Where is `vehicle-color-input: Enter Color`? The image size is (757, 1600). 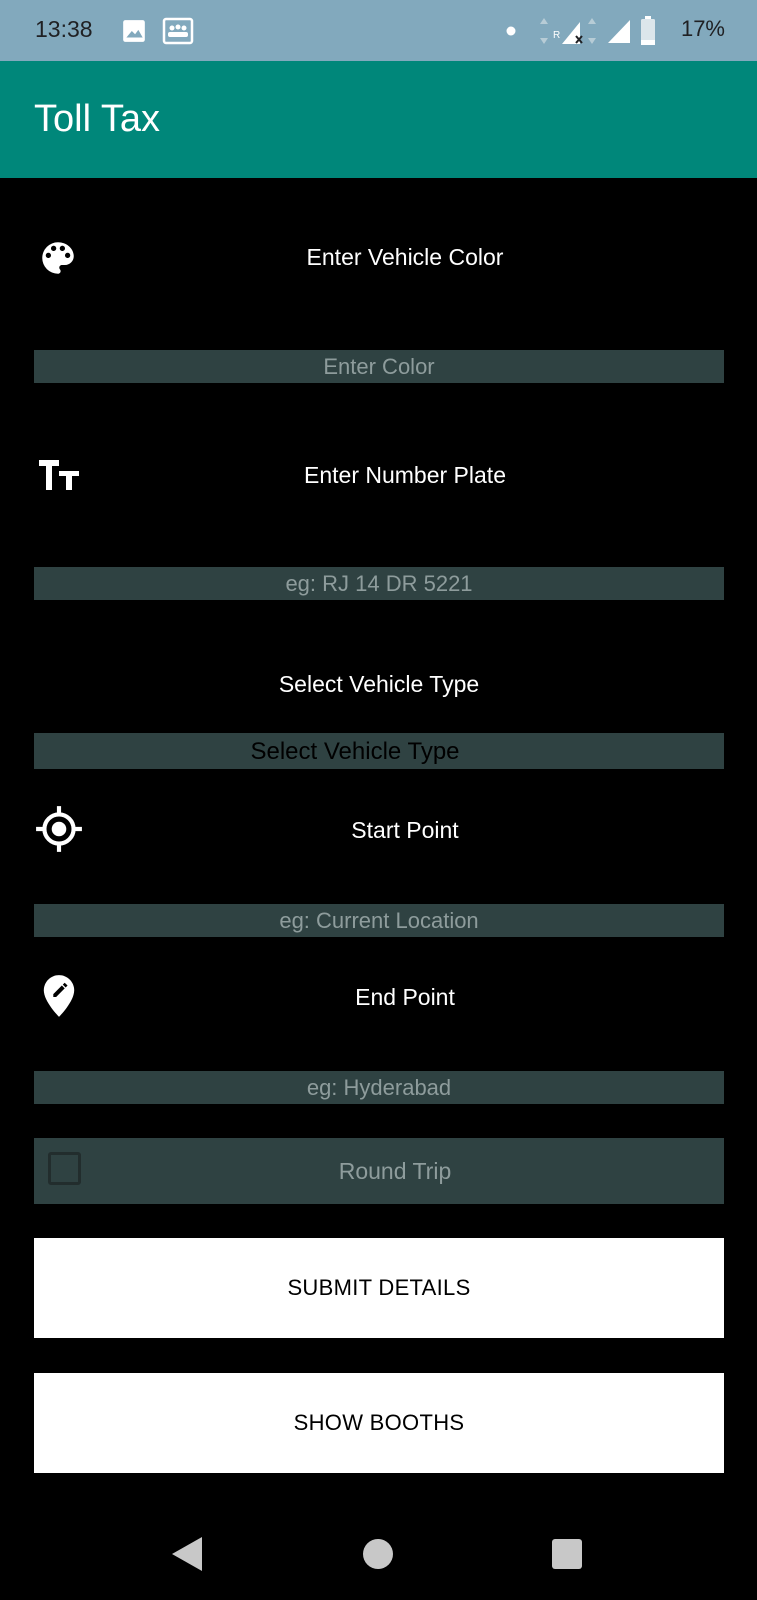 vehicle-color-input: Enter Color is located at coordinates (379, 366).